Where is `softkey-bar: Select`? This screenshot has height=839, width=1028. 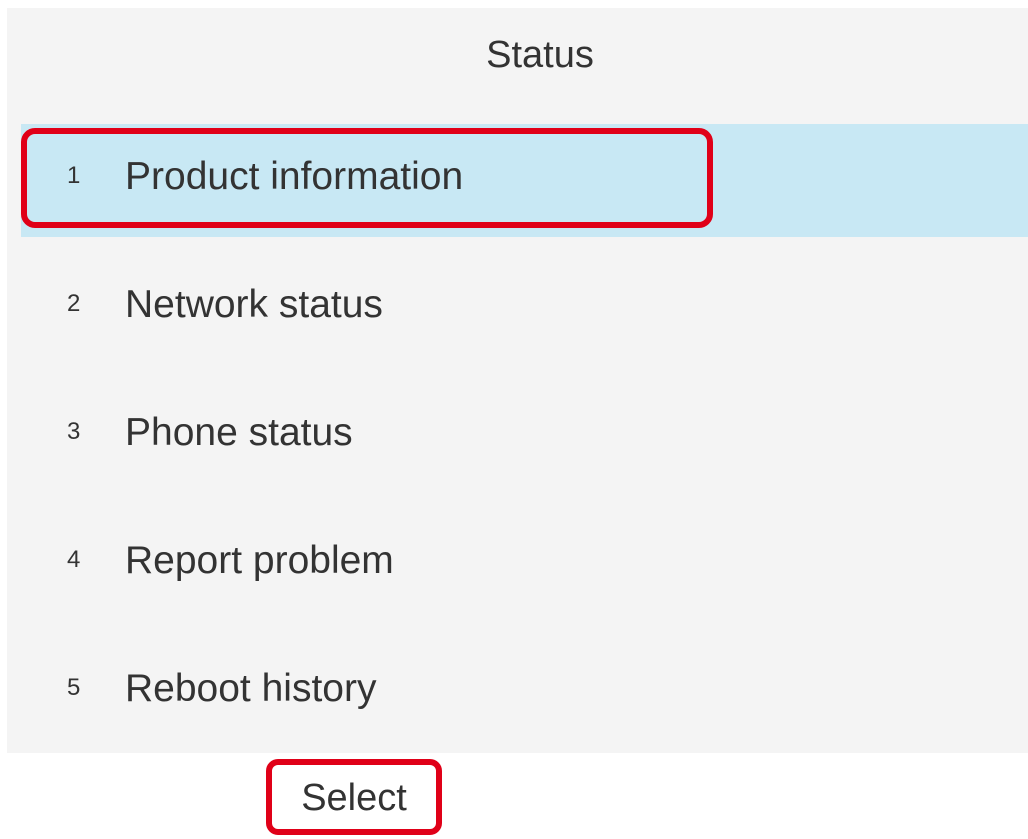
softkey-bar: Select is located at coordinates (514, 796).